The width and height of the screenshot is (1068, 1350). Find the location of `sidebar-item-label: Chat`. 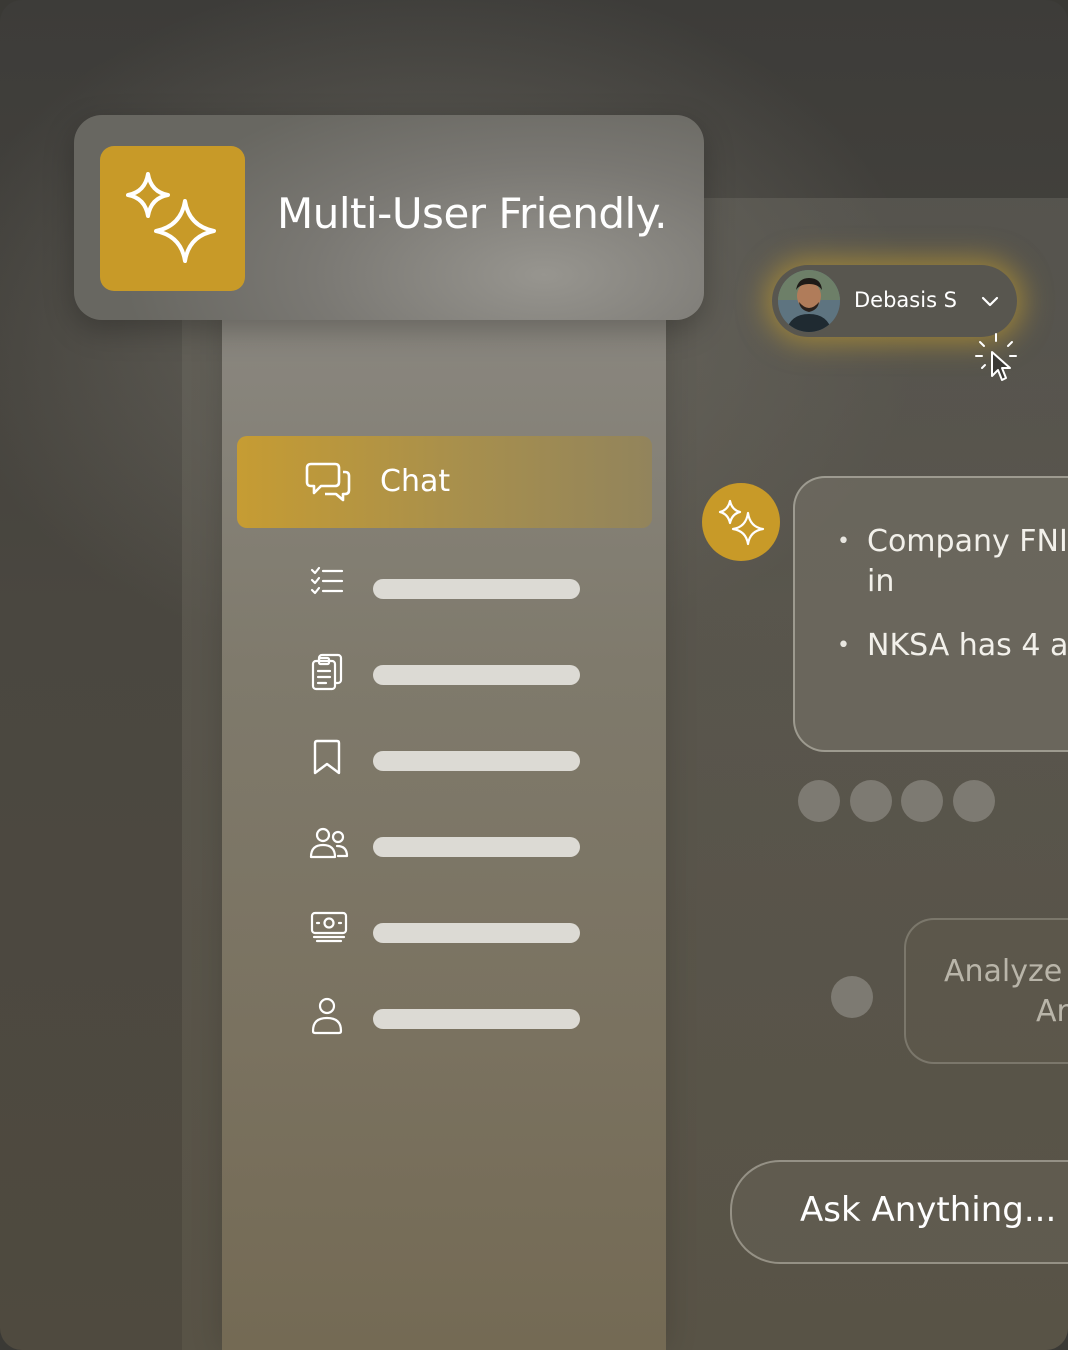

sidebar-item-label: Chat is located at coordinates (415, 481).